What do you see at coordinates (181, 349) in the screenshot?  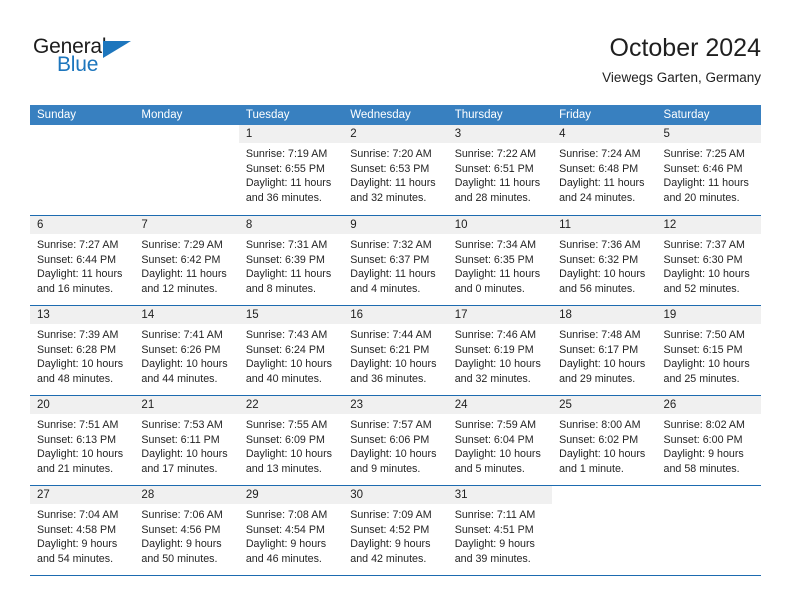 I see `sunset-text: Sunset: 6:26 PM` at bounding box center [181, 349].